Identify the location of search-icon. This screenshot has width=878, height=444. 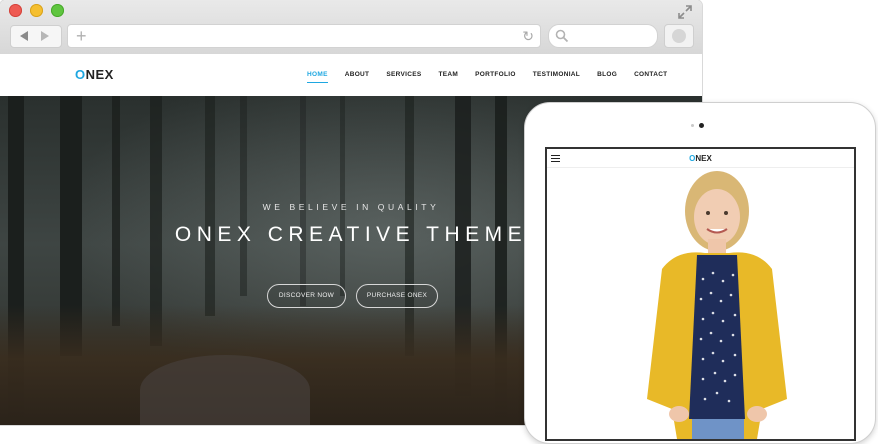
(562, 36).